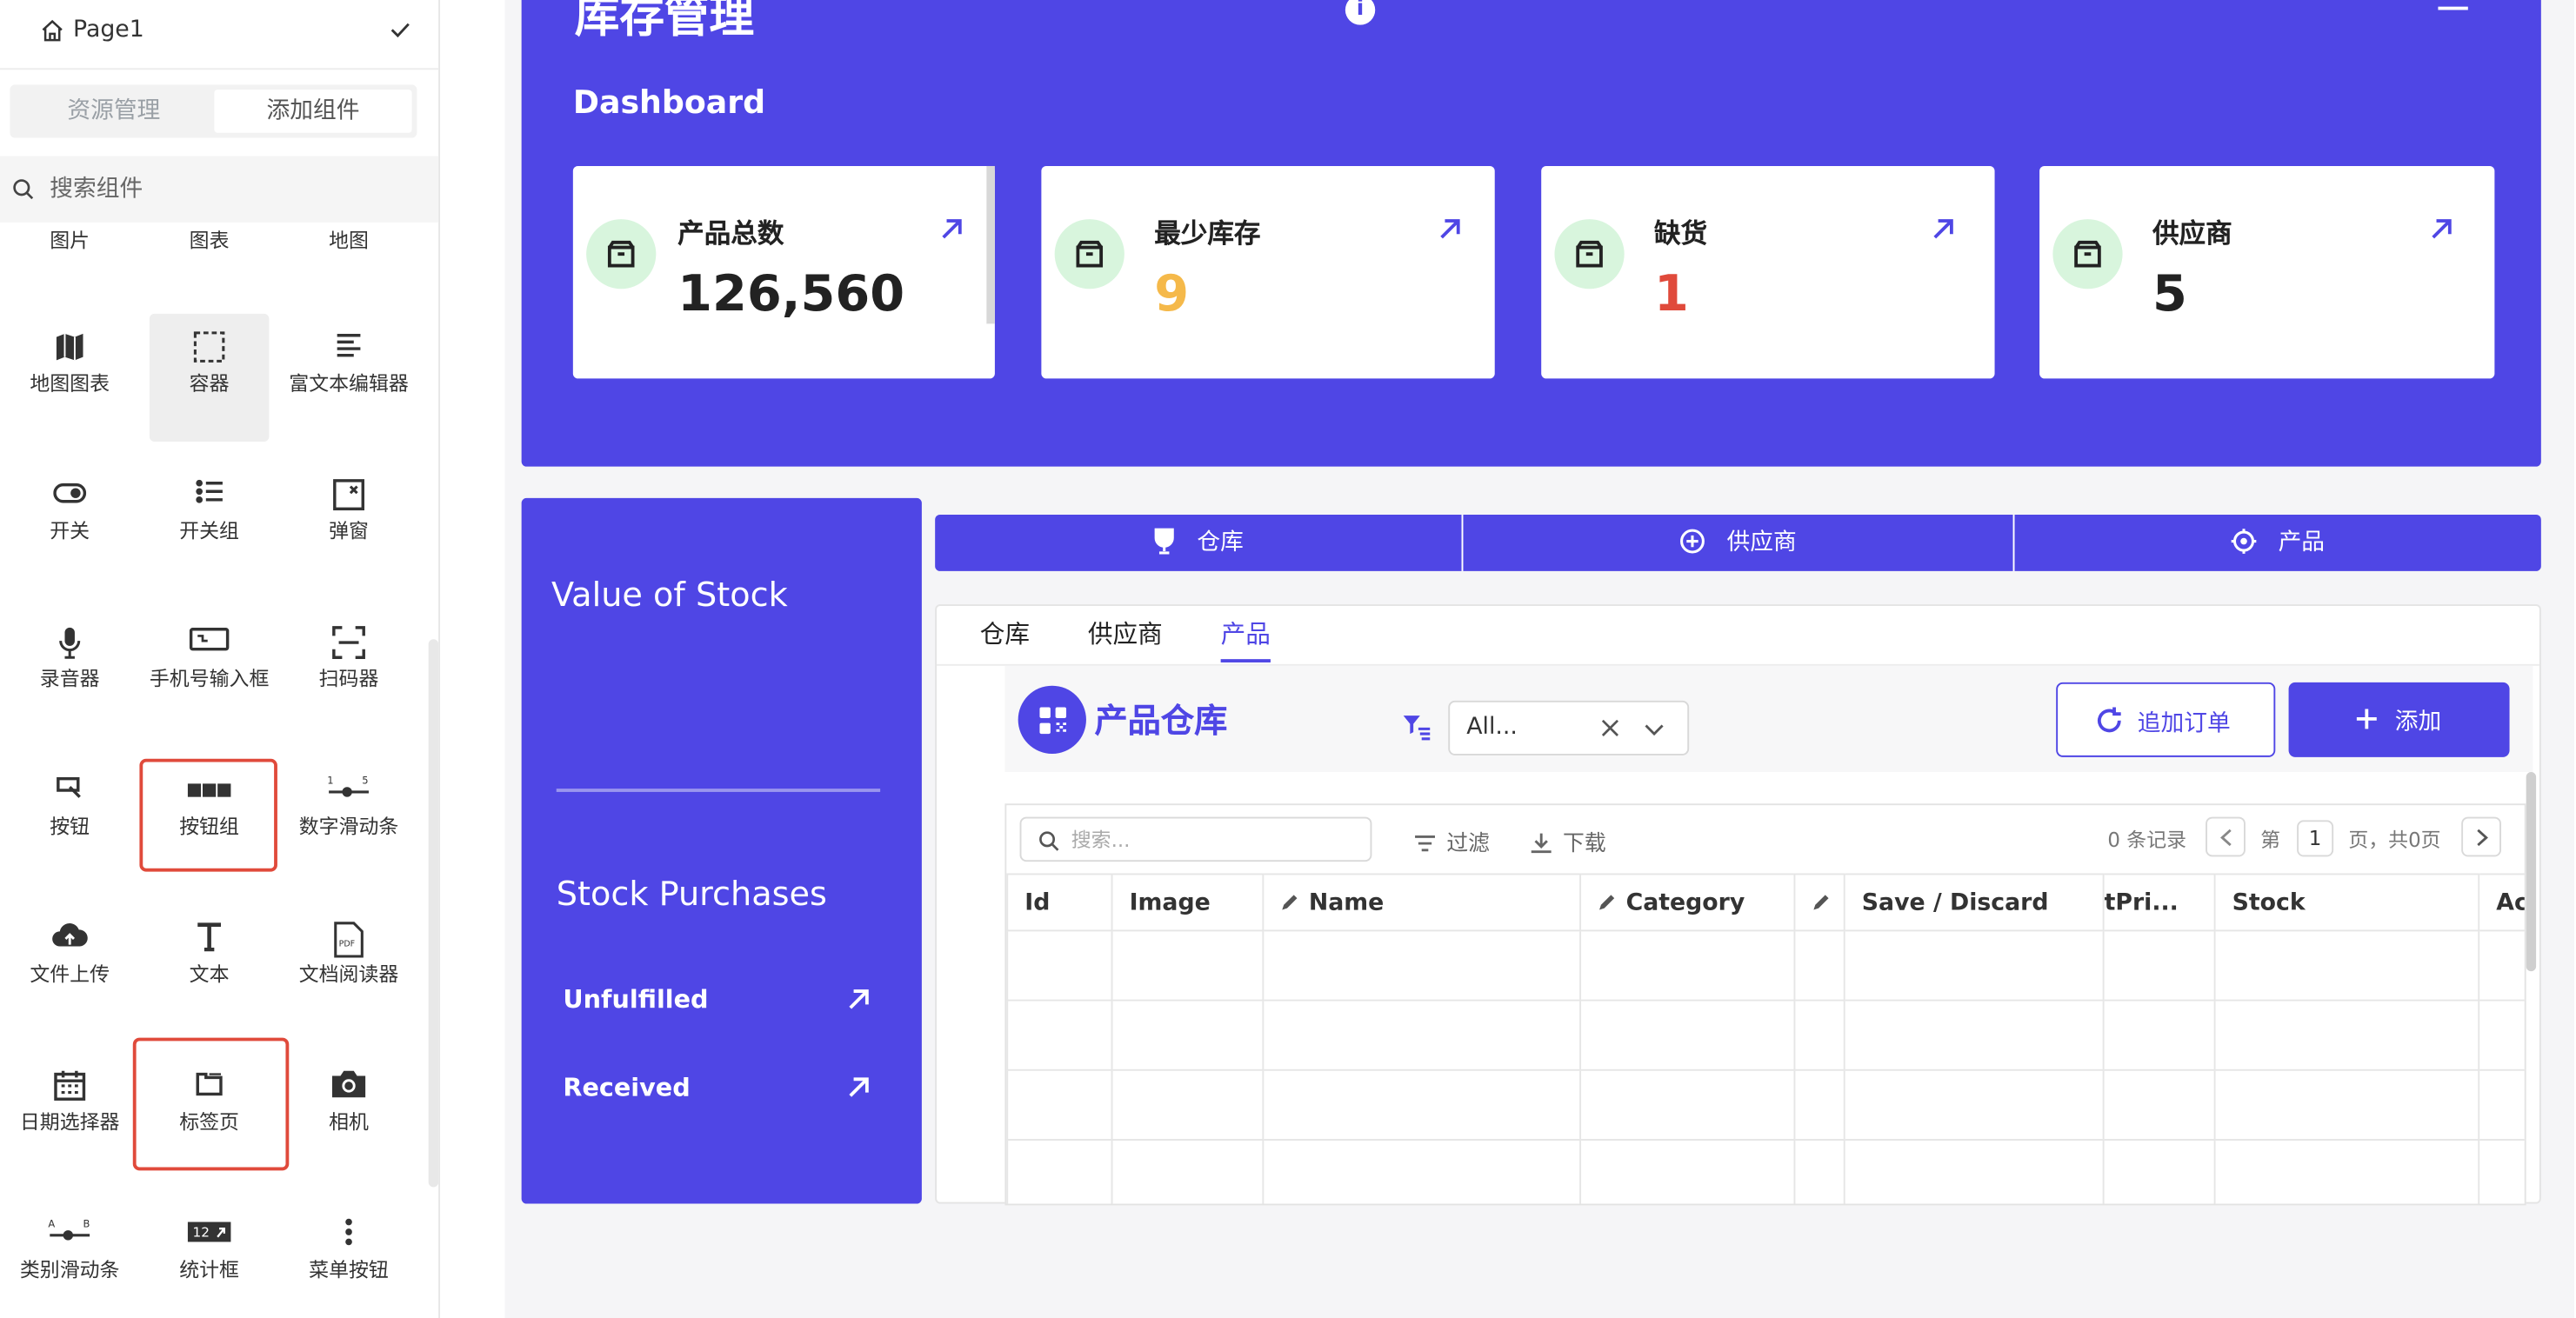  Describe the element at coordinates (348, 955) in the screenshot. I see `component-document-reader: PDF 文档阅读器` at that location.